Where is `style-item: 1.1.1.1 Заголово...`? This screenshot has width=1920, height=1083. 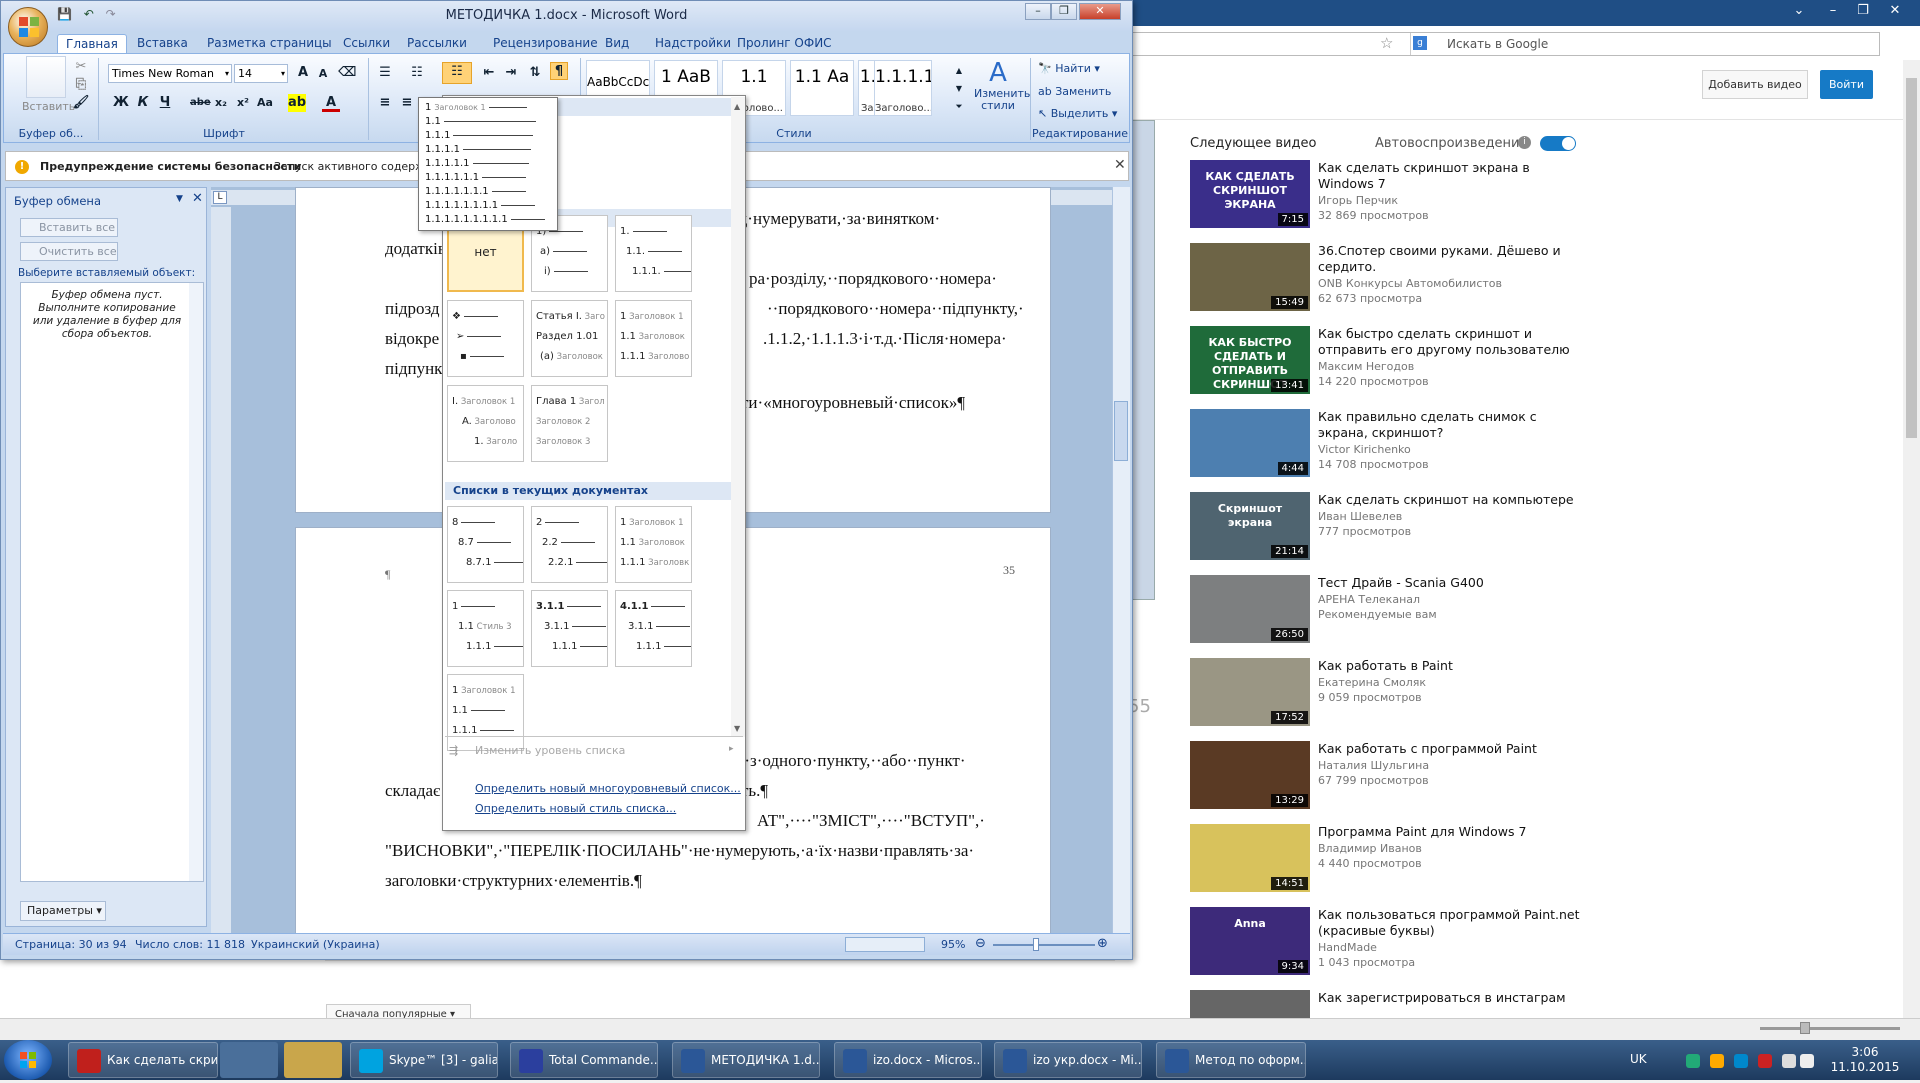 style-item: 1.1.1.1 Заголово... is located at coordinates (903, 88).